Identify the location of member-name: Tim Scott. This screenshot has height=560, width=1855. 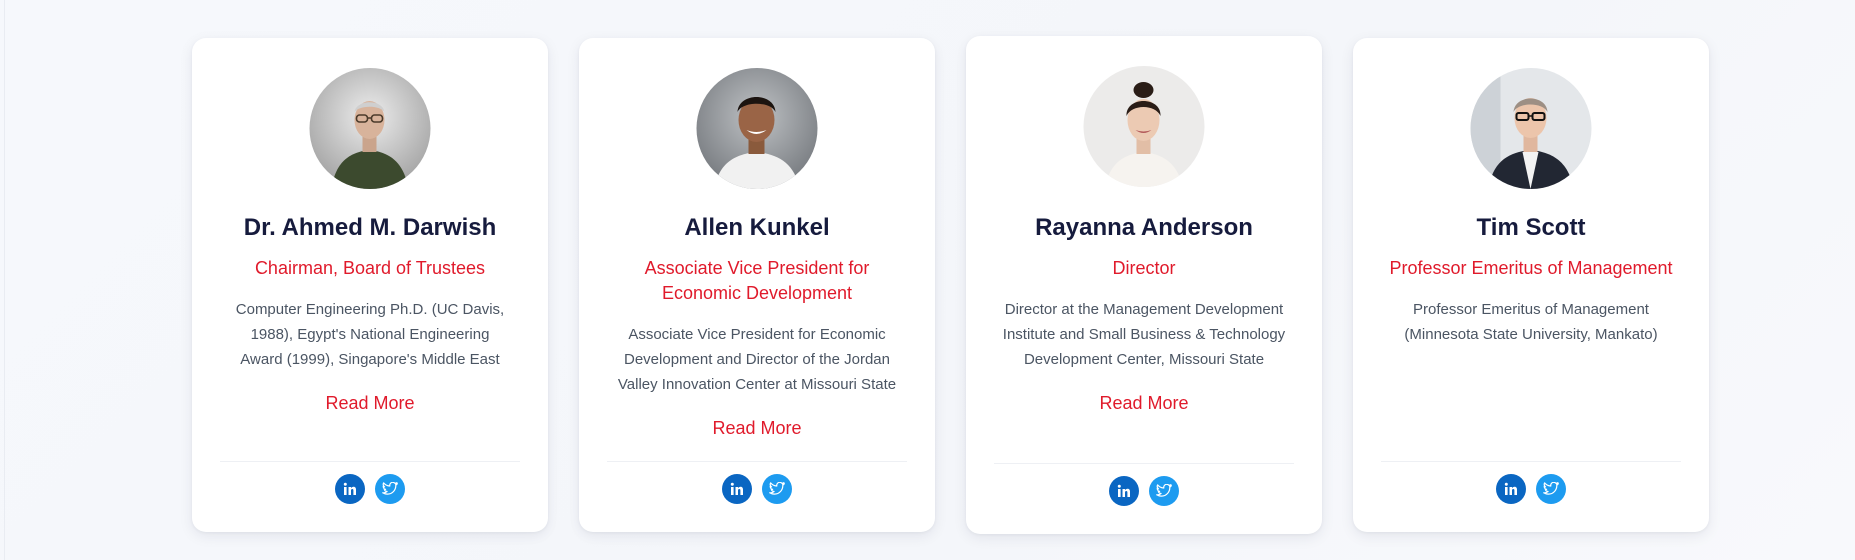
(1531, 227).